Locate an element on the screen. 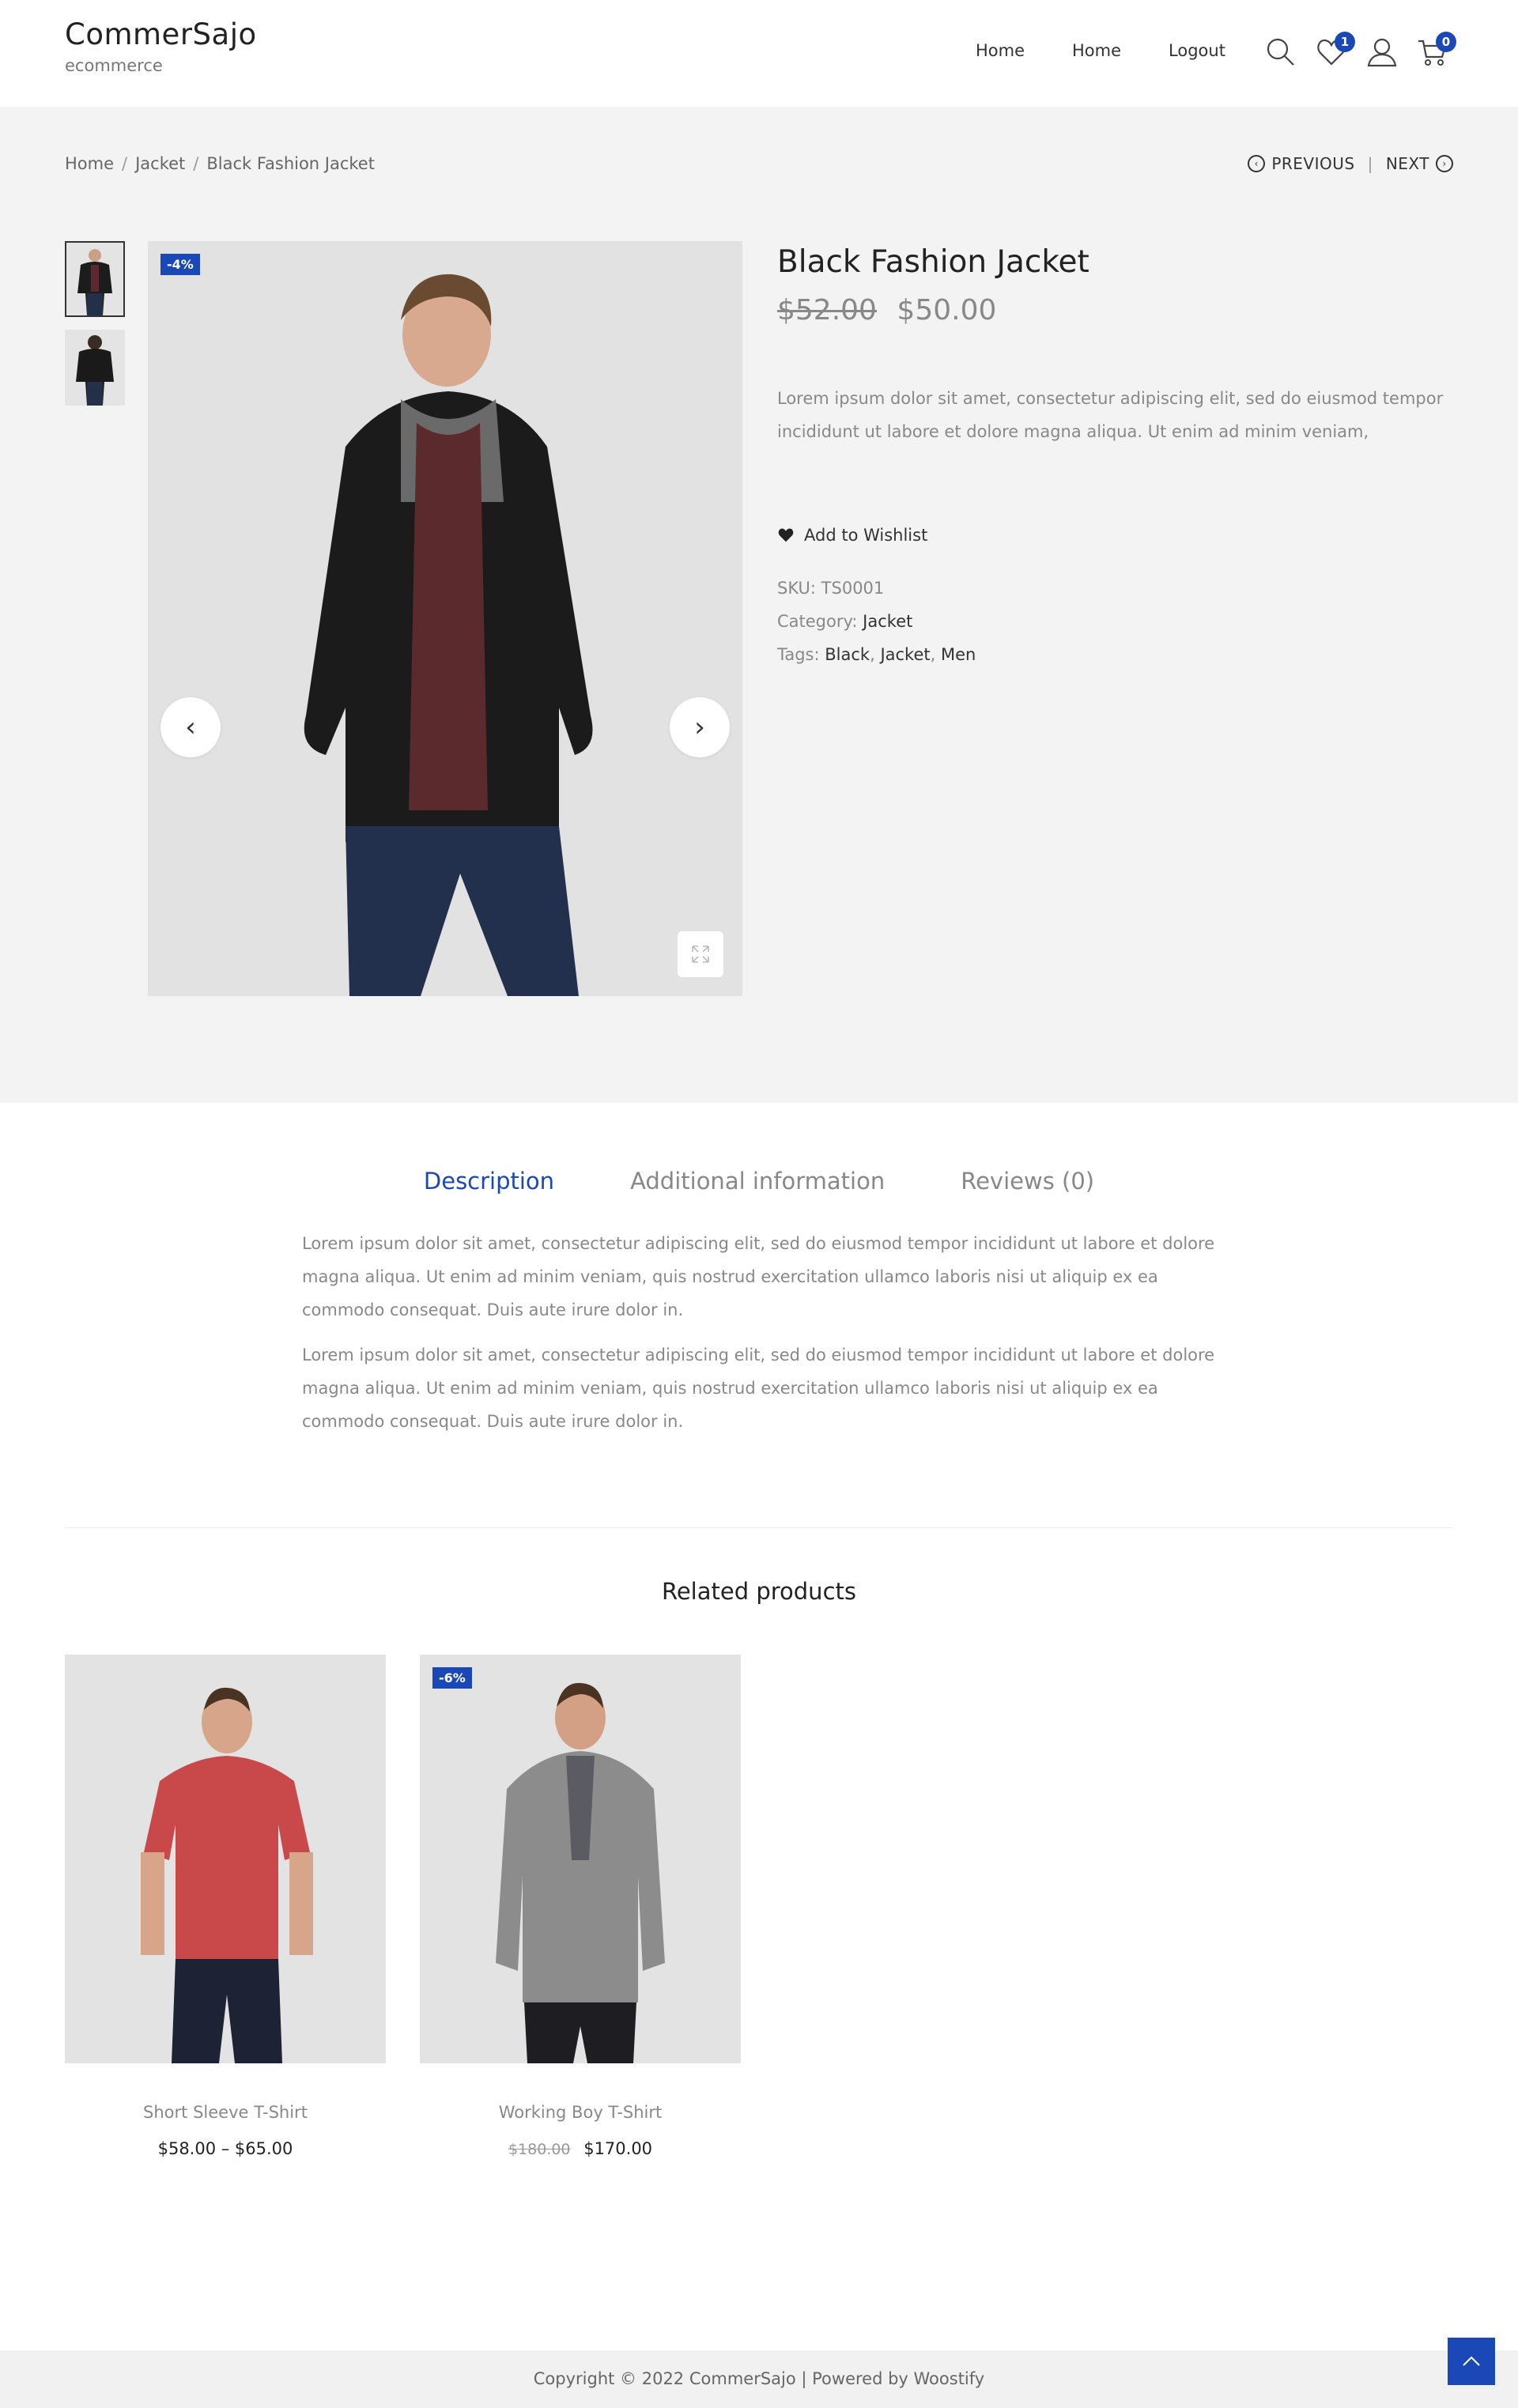 This screenshot has width=1518, height=2408. related-product-price: $58.00 – $65.00 is located at coordinates (225, 2148).